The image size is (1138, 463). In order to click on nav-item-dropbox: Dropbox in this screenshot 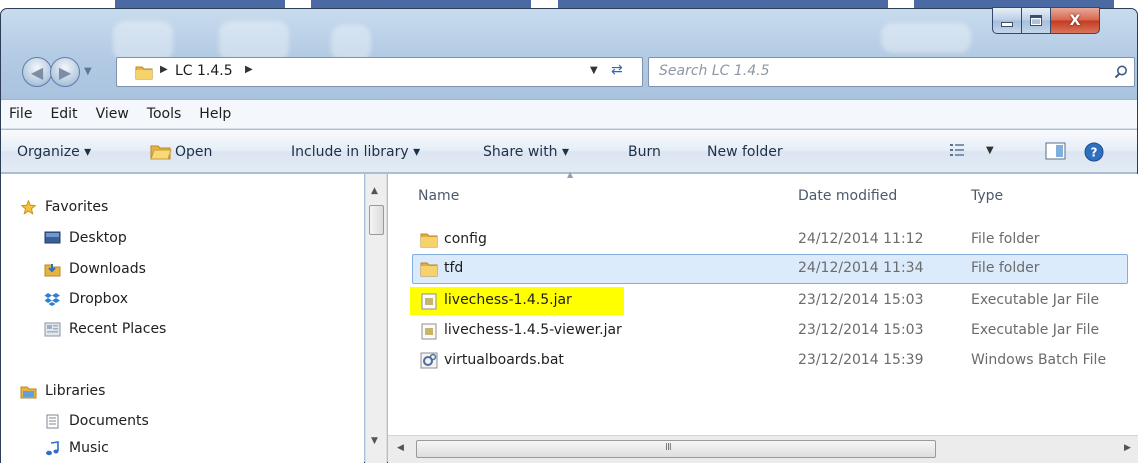, I will do `click(86, 299)`.